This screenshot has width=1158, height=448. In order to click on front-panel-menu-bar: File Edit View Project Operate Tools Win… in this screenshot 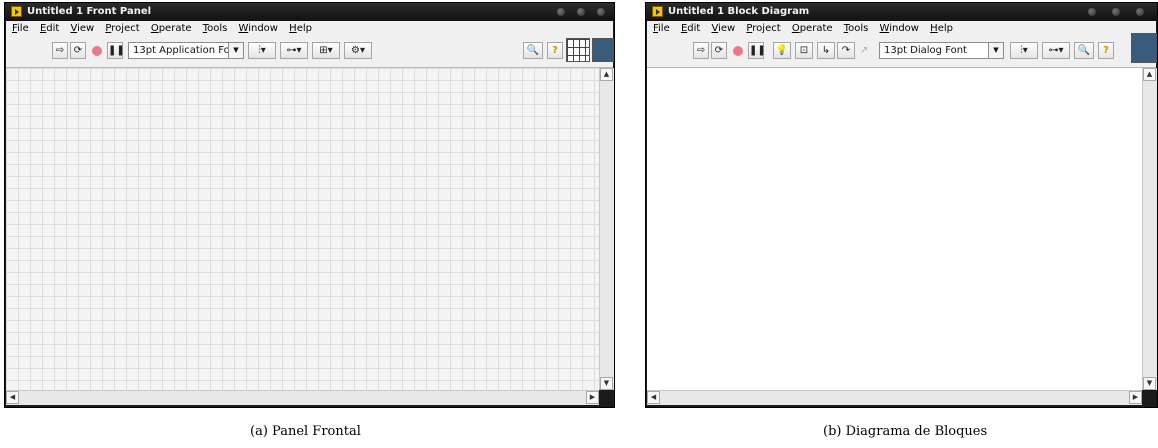, I will do `click(309, 29)`.